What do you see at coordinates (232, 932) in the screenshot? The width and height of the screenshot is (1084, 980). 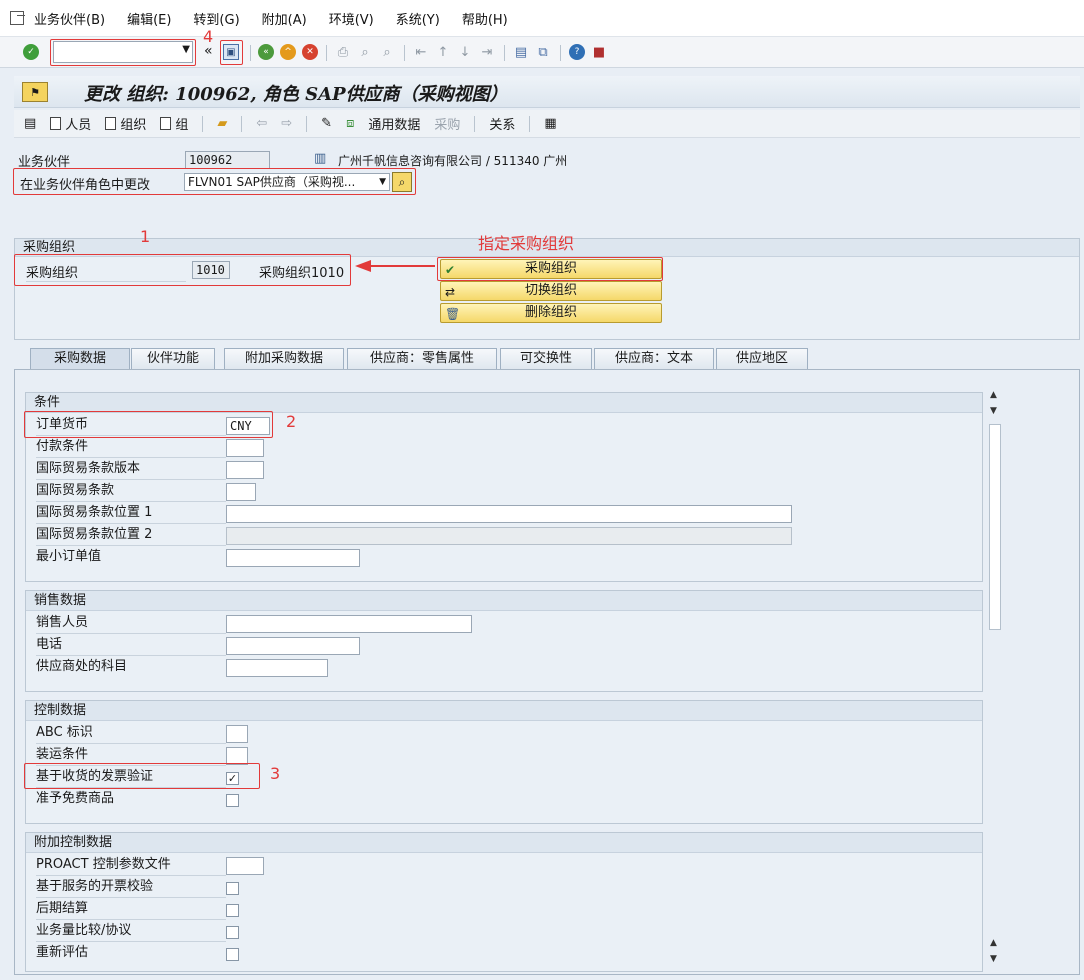 I see `volume-comparison-checkbox` at bounding box center [232, 932].